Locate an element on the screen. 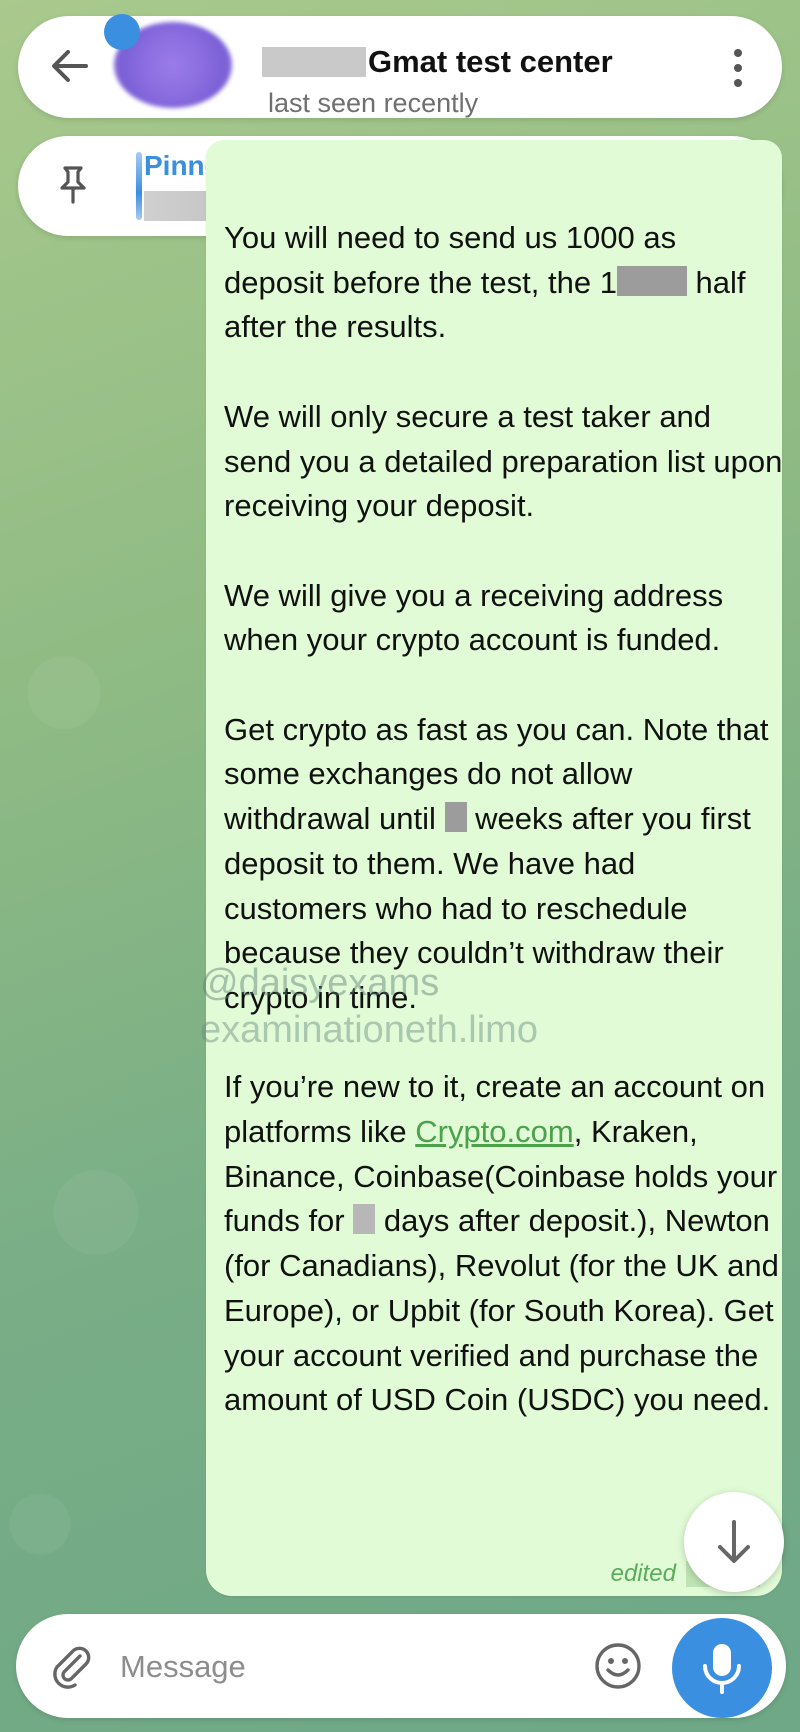 The image size is (800, 1732). pinned-accent-bar is located at coordinates (139, 186).